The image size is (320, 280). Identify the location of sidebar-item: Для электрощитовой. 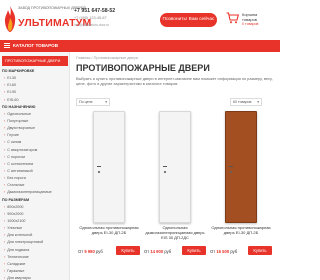
(35, 242).